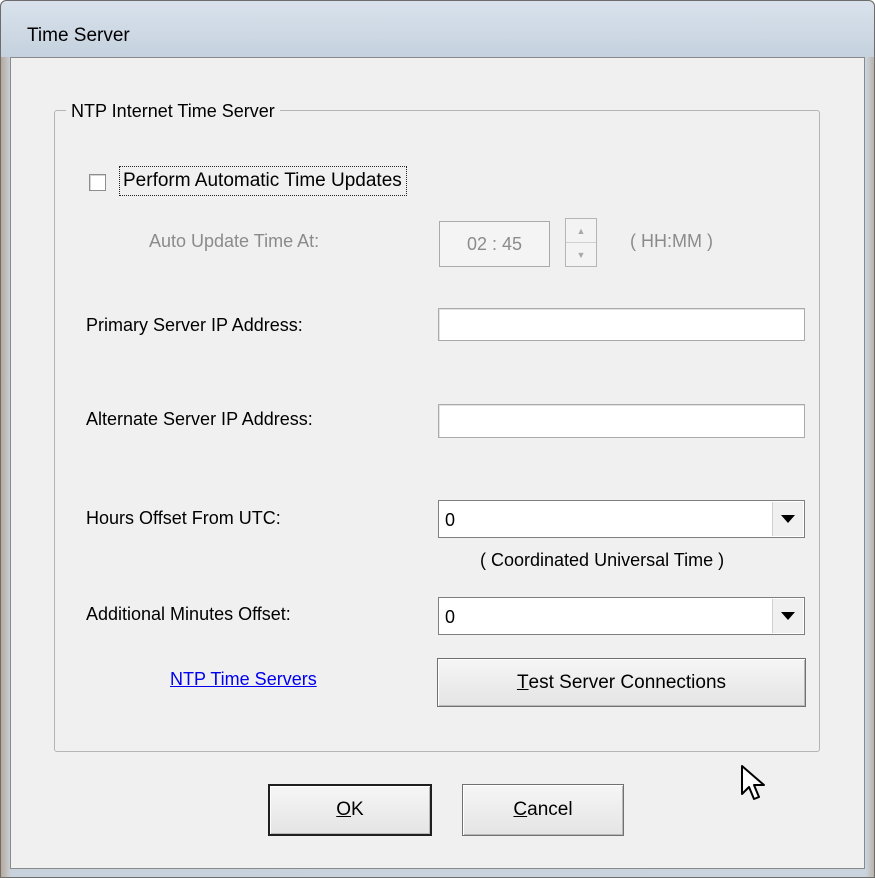  What do you see at coordinates (581, 231) in the screenshot?
I see `spin-up-arrow-icon: ▲` at bounding box center [581, 231].